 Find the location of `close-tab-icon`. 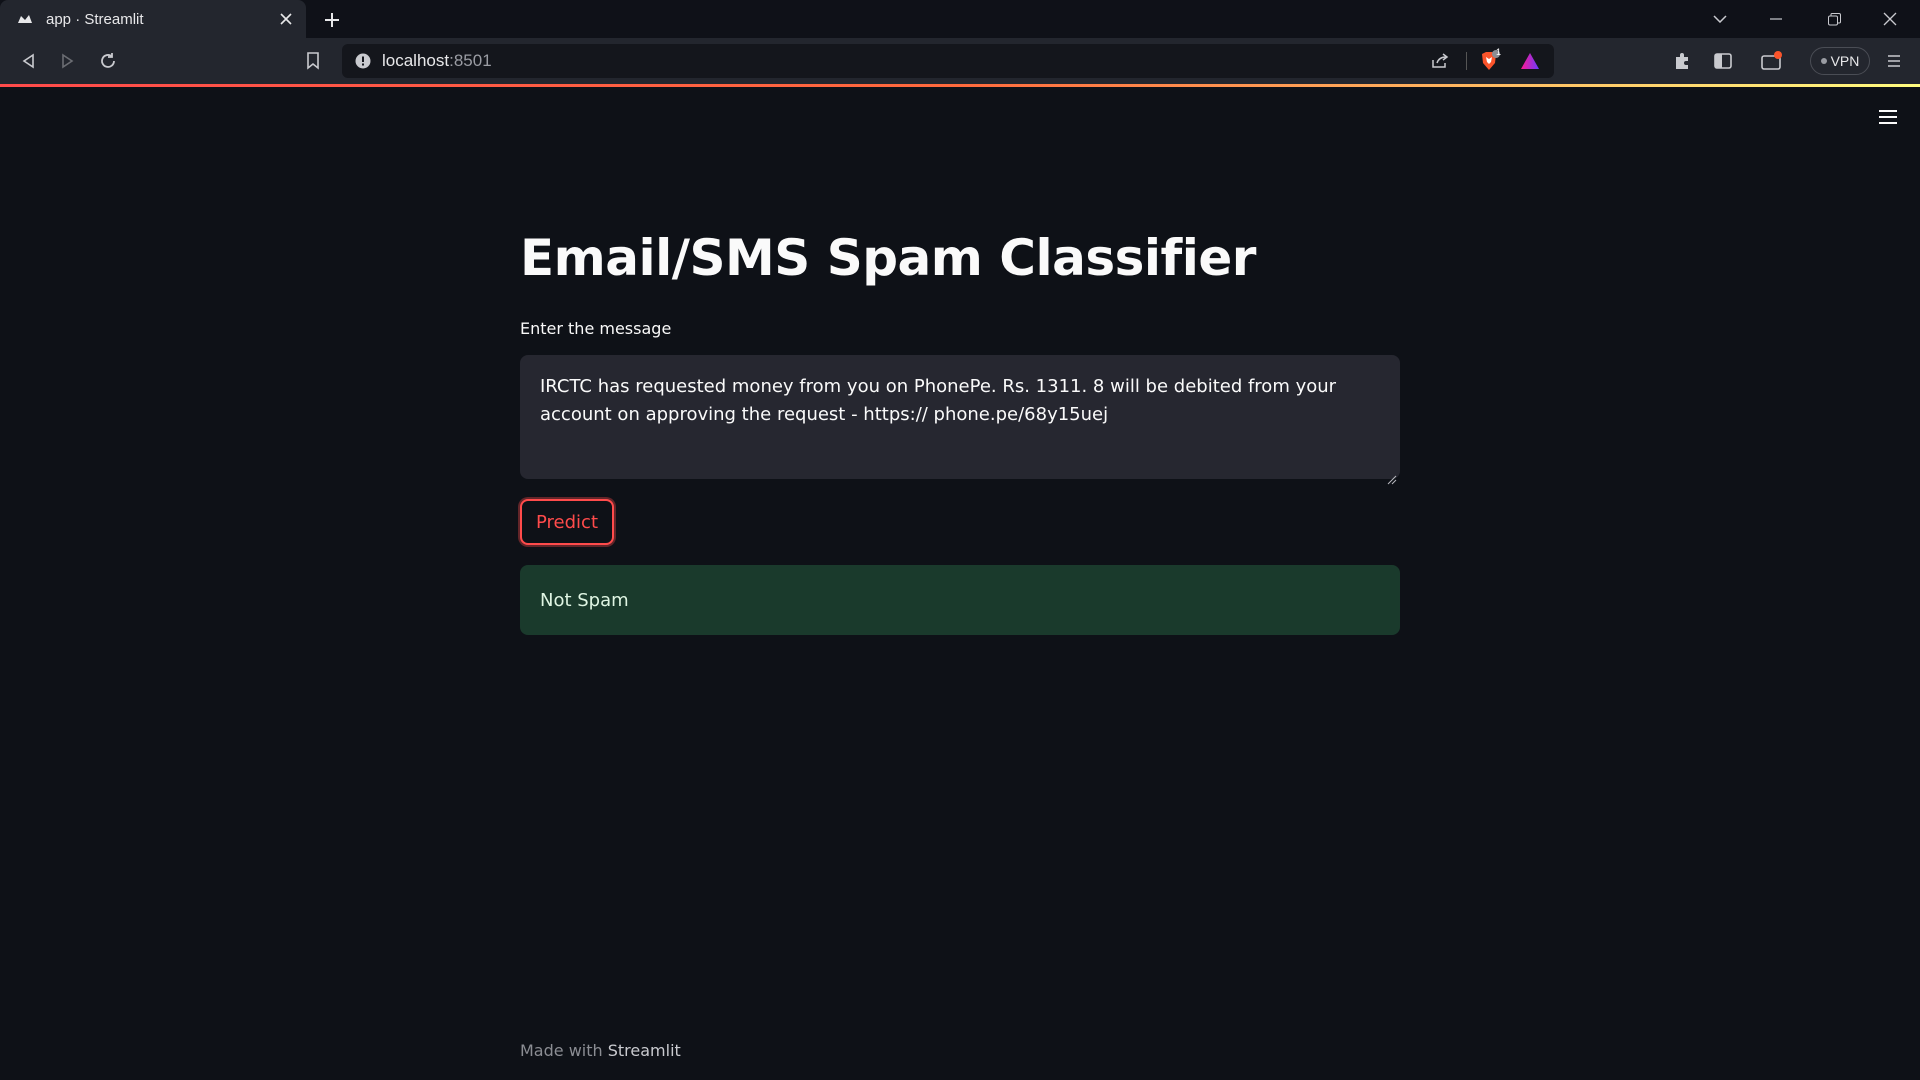

close-tab-icon is located at coordinates (286, 19).